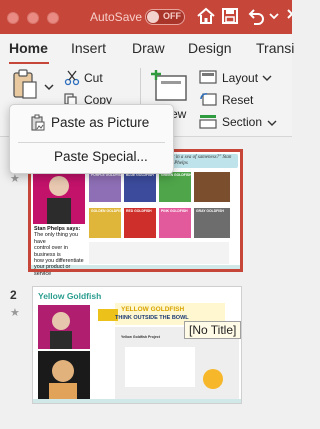 This screenshot has height=429, width=320. What do you see at coordinates (256, 16) in the screenshot?
I see `undo-icon` at bounding box center [256, 16].